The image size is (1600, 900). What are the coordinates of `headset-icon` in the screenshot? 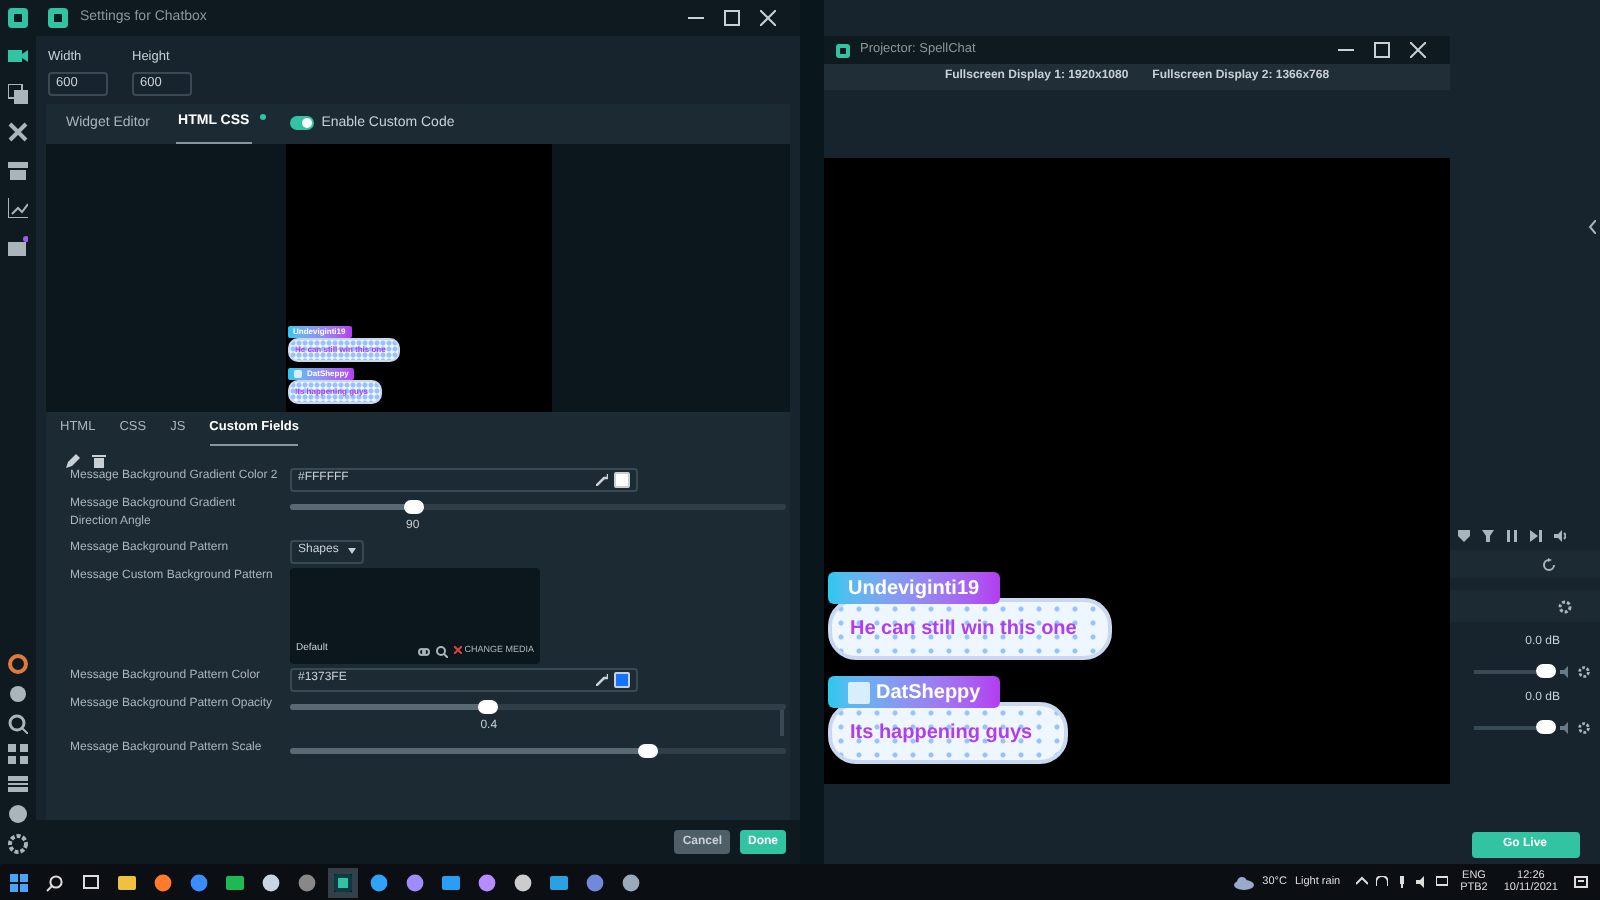 It's located at (1382, 882).